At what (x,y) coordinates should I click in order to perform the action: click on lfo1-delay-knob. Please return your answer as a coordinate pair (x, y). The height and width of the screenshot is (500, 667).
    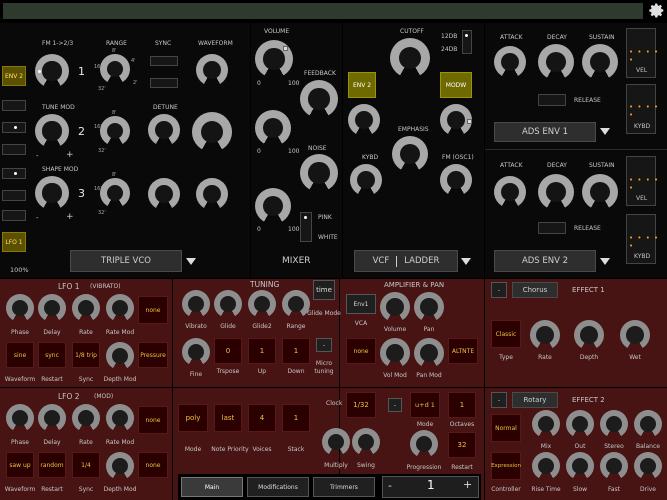
    Looking at the image, I should click on (52, 308).